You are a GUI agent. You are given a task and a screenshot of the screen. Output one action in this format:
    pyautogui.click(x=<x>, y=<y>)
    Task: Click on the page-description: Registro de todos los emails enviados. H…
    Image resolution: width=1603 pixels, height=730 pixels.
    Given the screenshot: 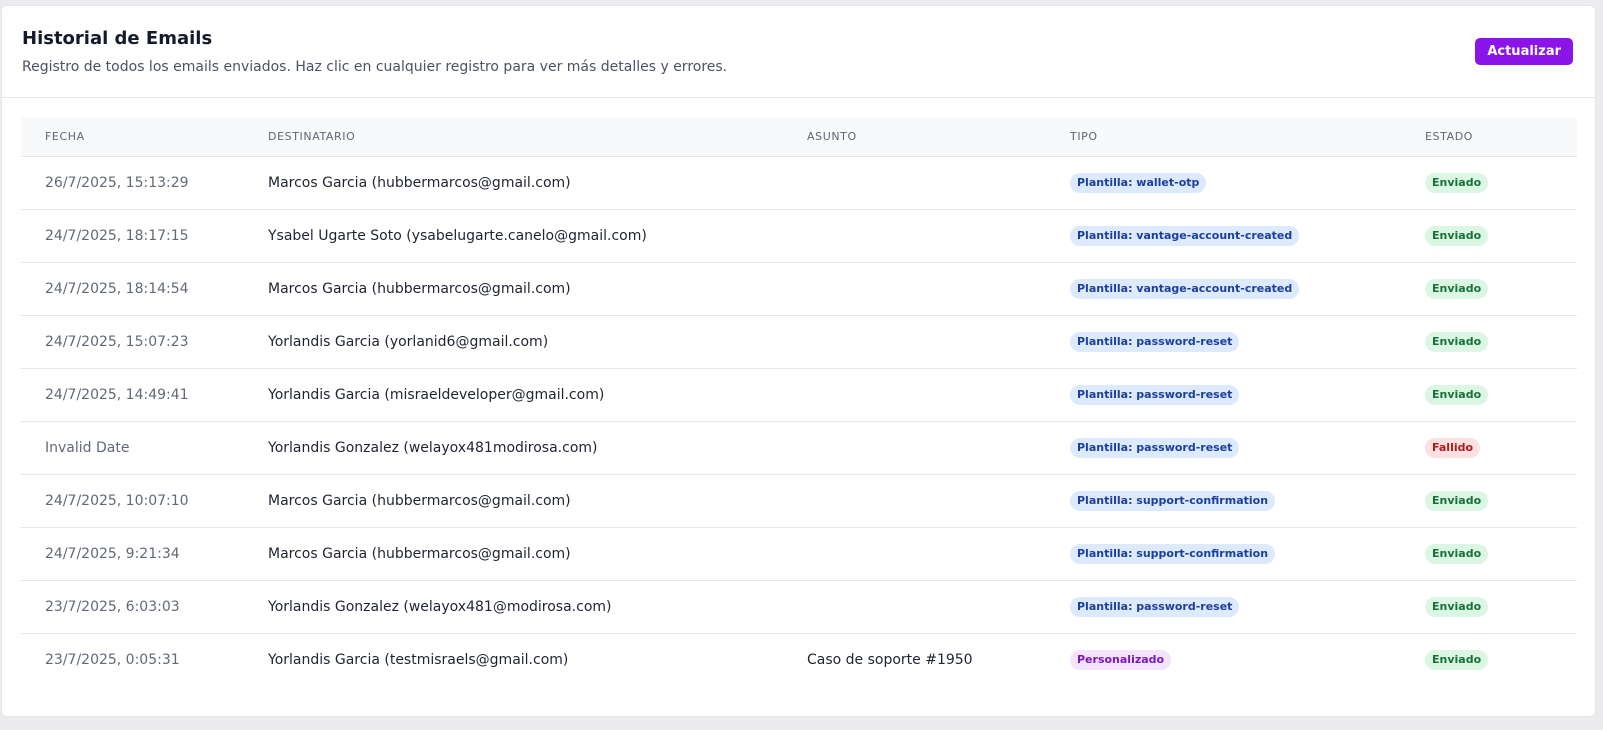 What is the action you would take?
    pyautogui.click(x=375, y=67)
    